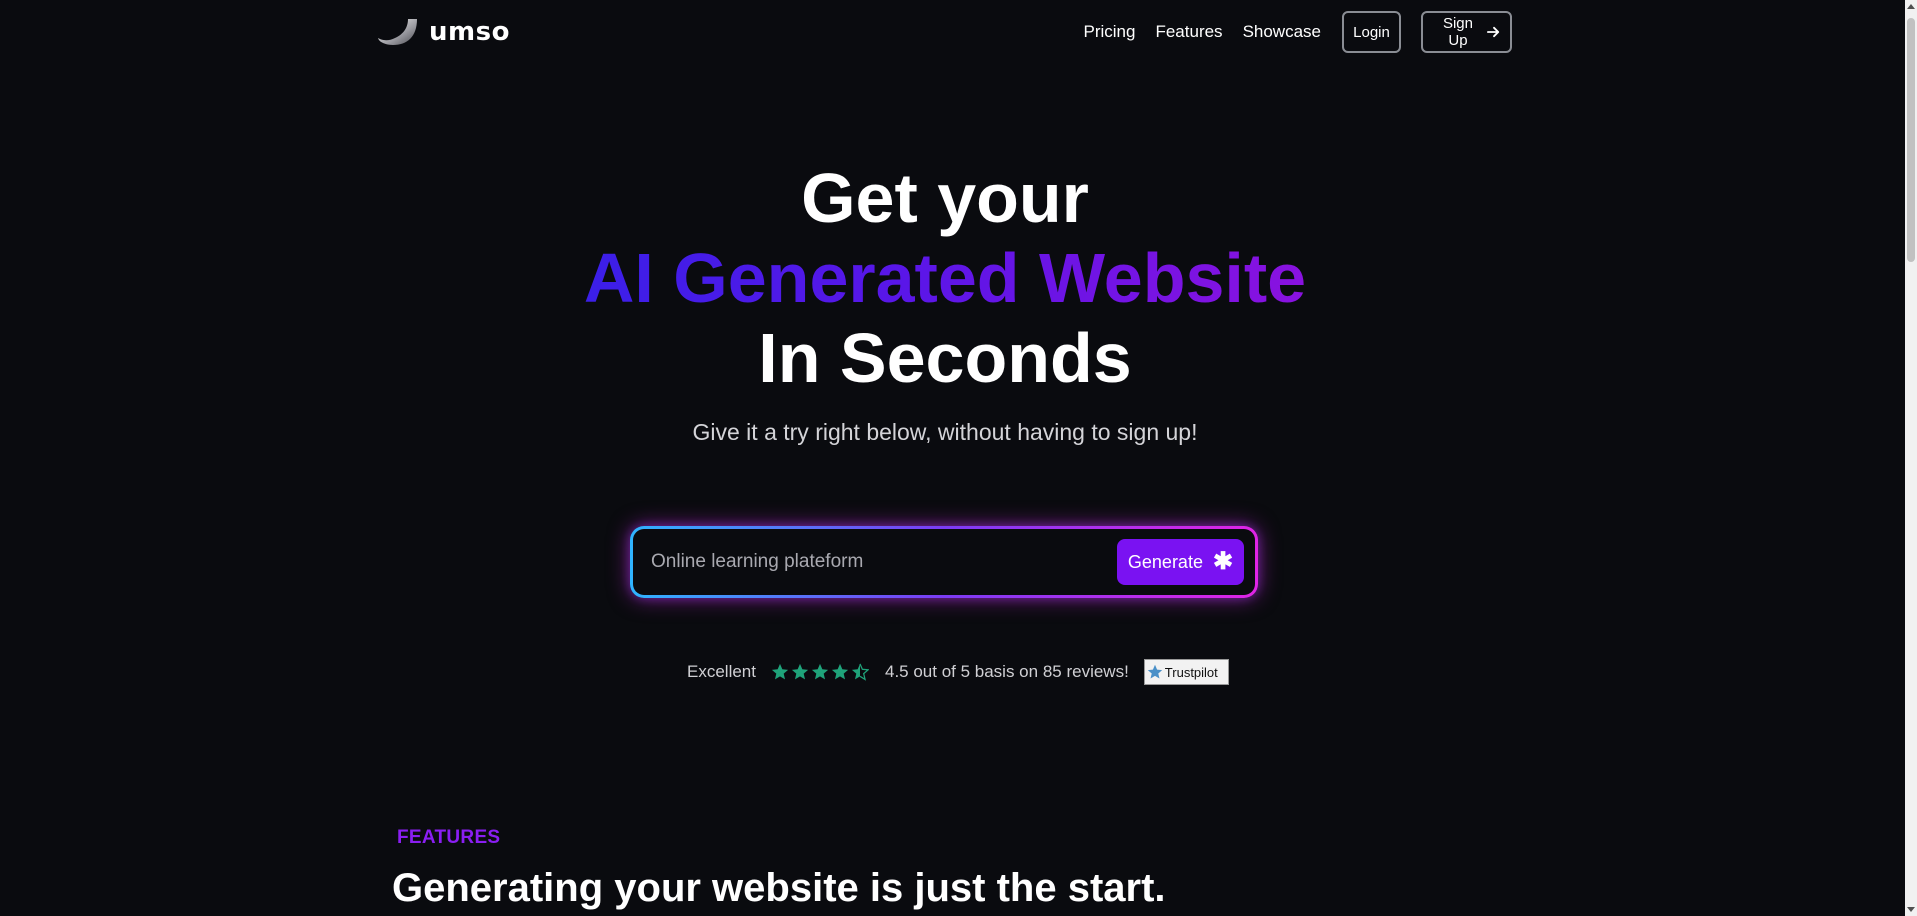  Describe the element at coordinates (397, 32) in the screenshot. I see `umso-swoosh-logo-icon` at that location.